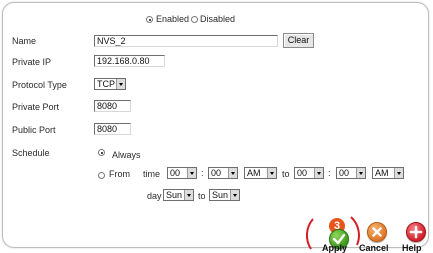 This screenshot has width=433, height=253. What do you see at coordinates (175, 173) in the screenshot?
I see `start-hour-value: 00` at bounding box center [175, 173].